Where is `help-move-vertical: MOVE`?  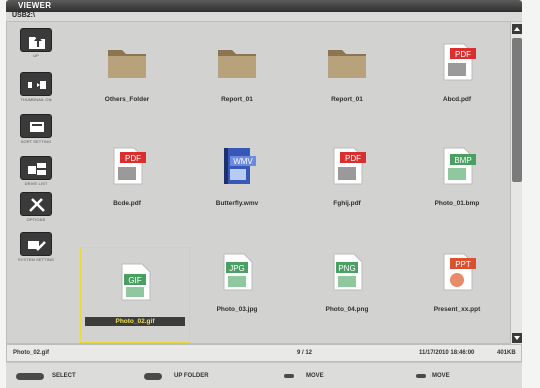
help-move-vertical: MOVE is located at coordinates (315, 376).